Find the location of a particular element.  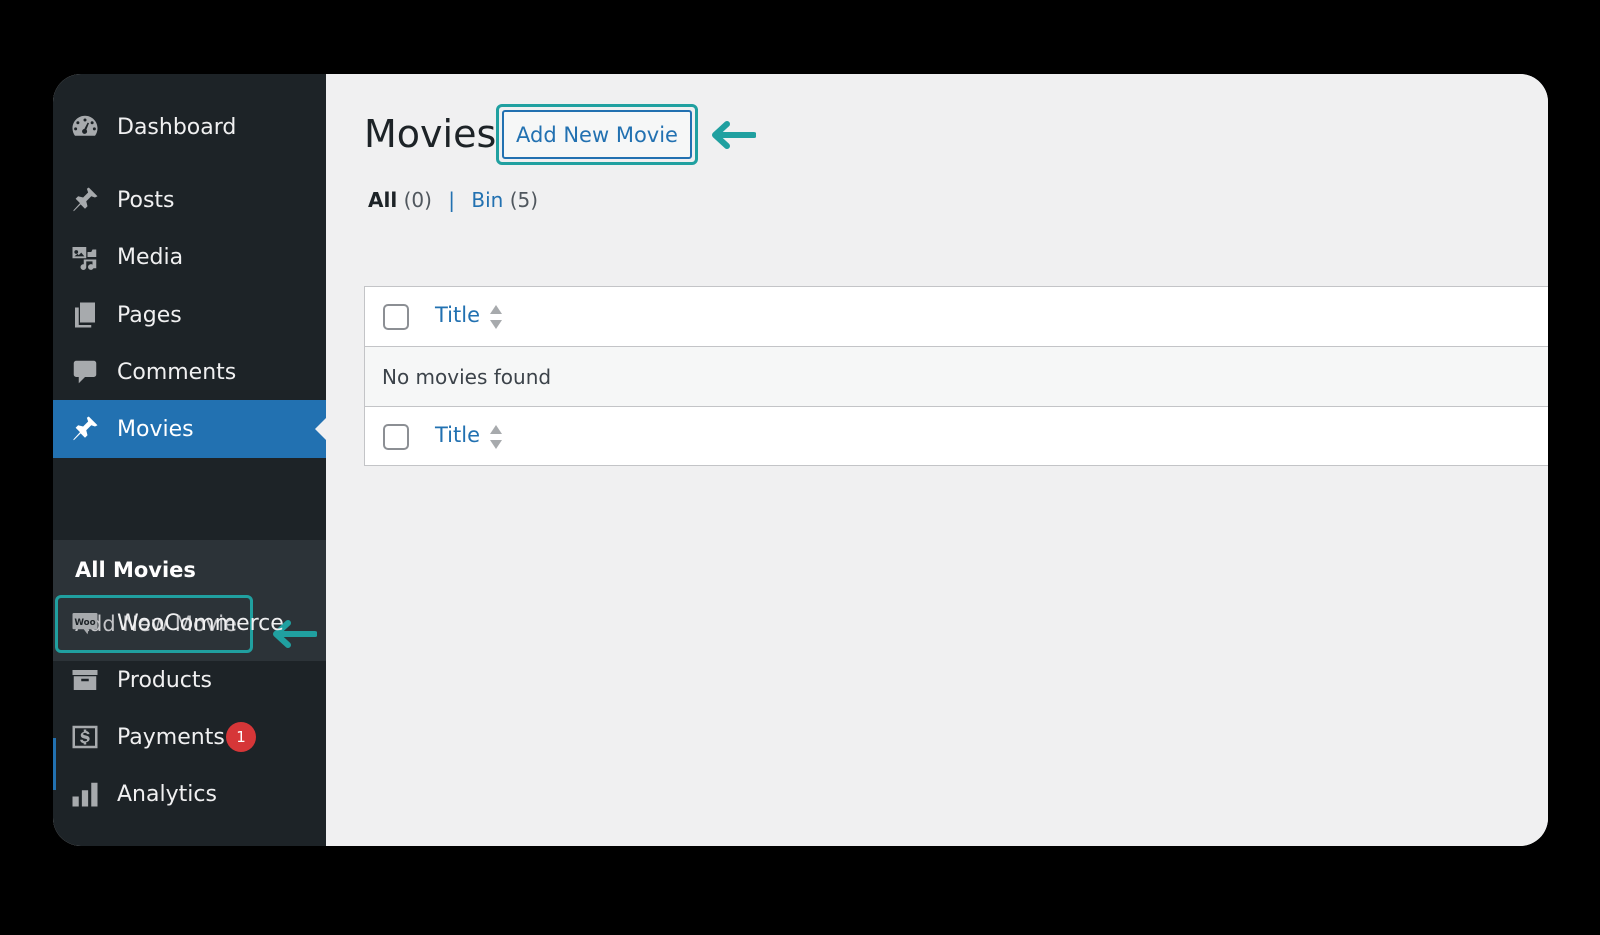

page-title: Movies is located at coordinates (430, 134).